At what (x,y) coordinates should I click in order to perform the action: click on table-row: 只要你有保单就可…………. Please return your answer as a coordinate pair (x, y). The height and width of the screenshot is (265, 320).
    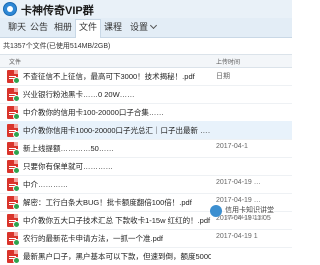
    Looking at the image, I should click on (146, 166).